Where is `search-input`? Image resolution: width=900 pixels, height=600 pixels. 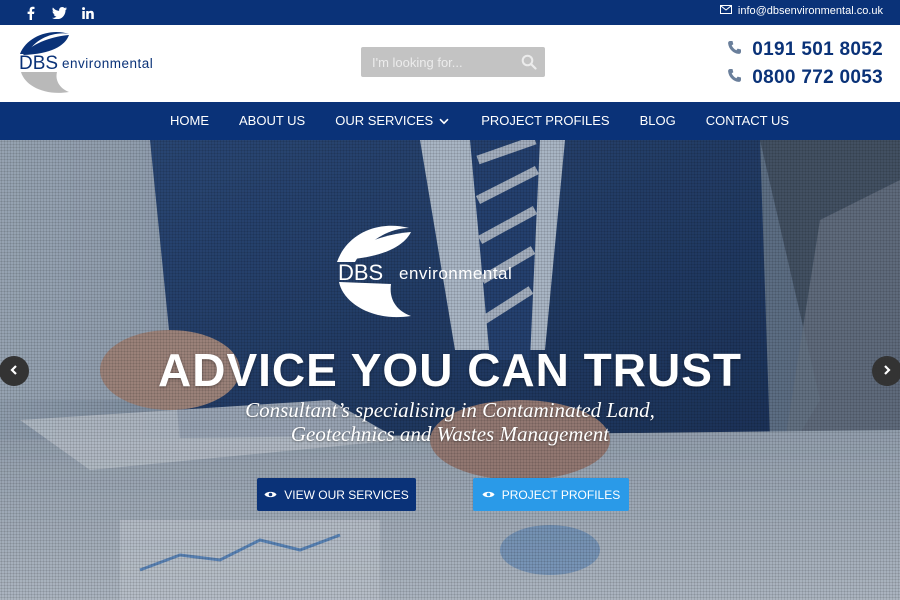 search-input is located at coordinates (436, 62).